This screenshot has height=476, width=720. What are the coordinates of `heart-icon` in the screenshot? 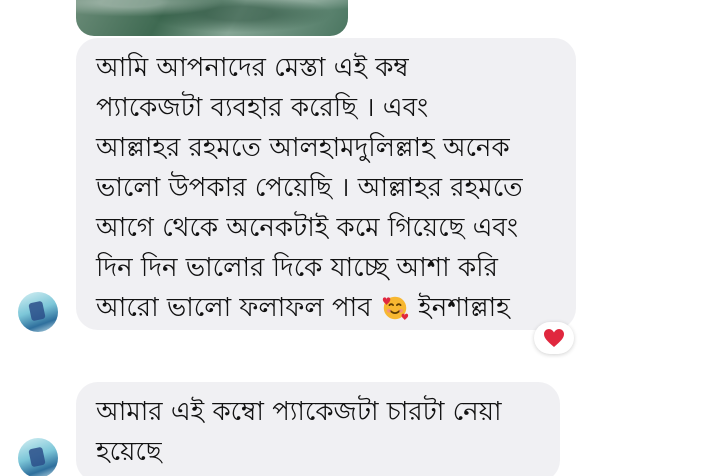 It's located at (554, 338).